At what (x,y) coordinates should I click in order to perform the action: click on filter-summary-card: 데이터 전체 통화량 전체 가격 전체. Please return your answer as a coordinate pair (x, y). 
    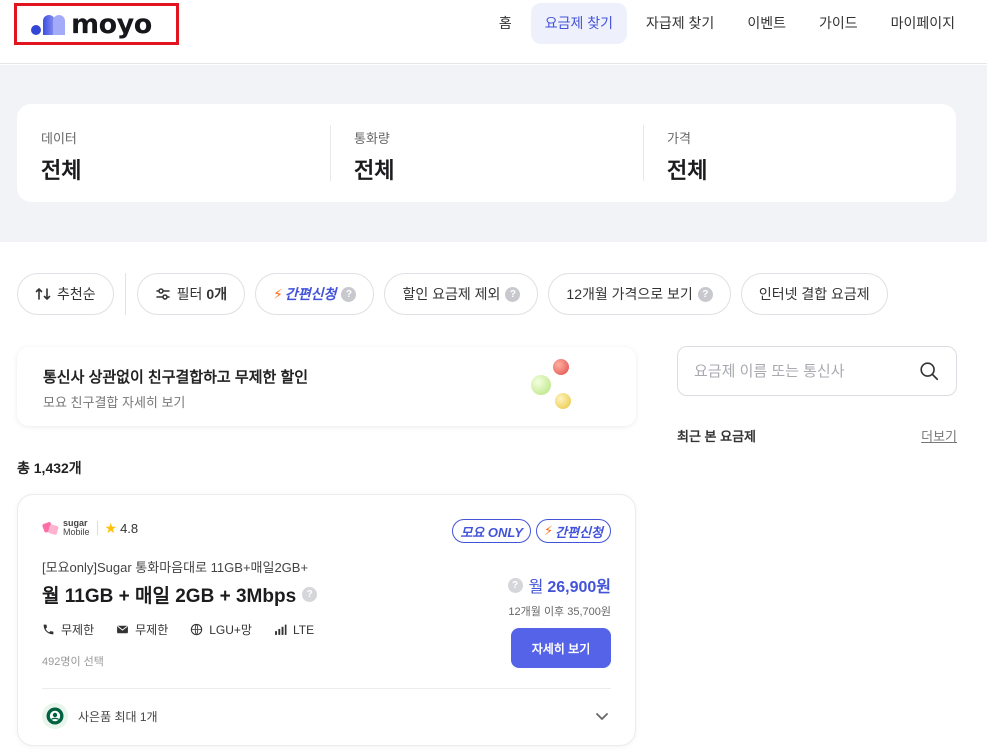
    Looking at the image, I should click on (486, 153).